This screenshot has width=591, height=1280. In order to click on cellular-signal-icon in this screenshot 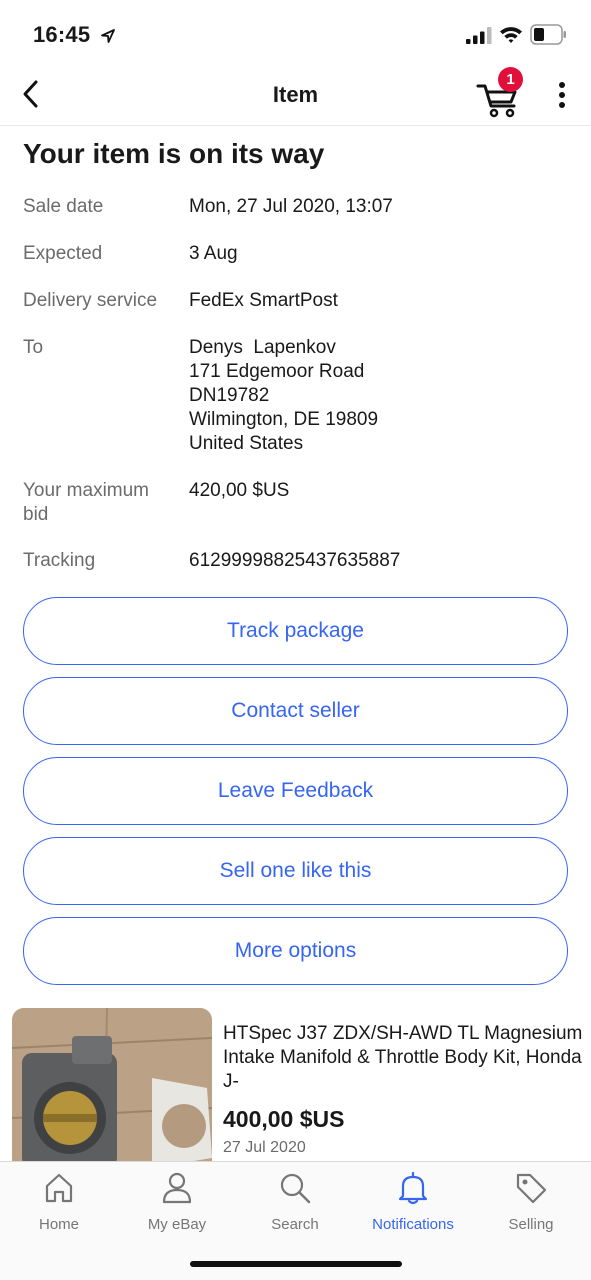, I will do `click(479, 35)`.